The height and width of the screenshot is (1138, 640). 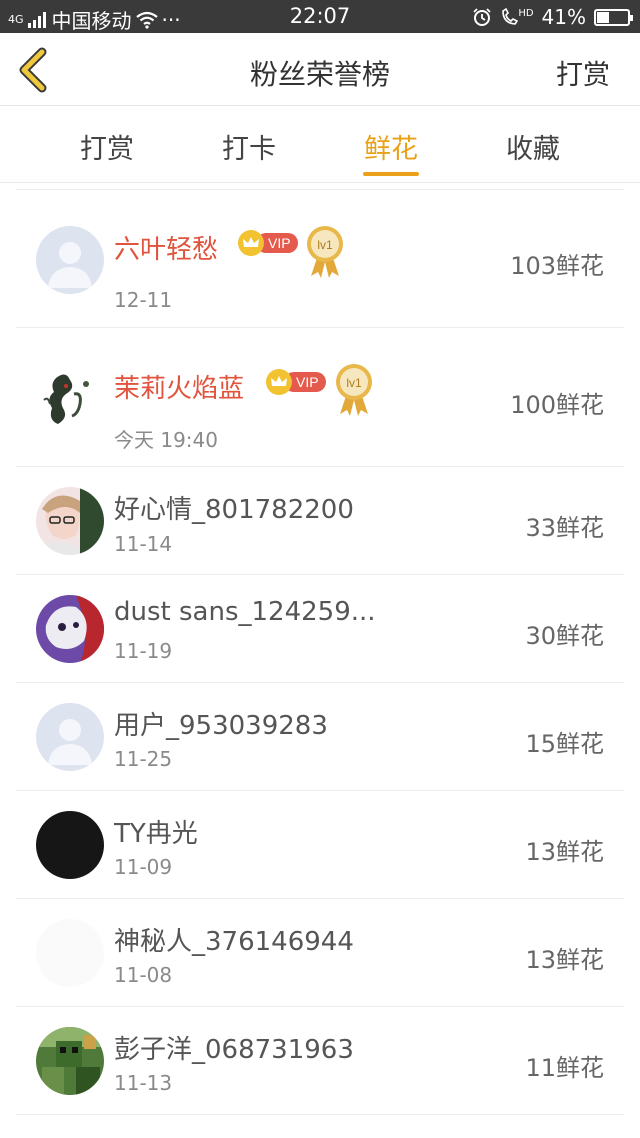 I want to click on tab-favorites: 收藏, so click(x=533, y=146).